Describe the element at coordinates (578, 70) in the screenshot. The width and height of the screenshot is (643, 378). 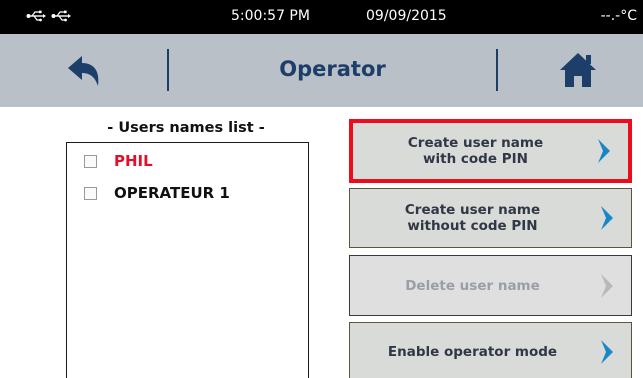
I see `home-icon` at that location.